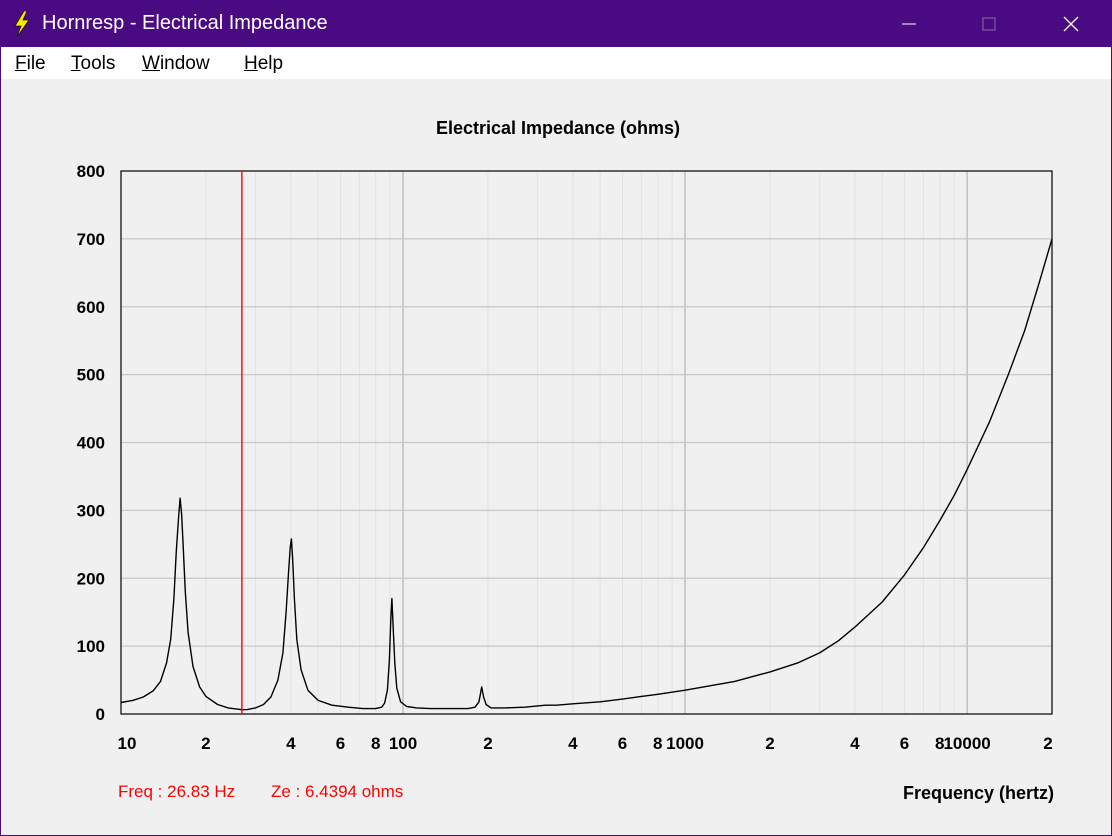  Describe the element at coordinates (177, 791) in the screenshot. I see `freq-readout: Freq : 26.83 Hz` at that location.